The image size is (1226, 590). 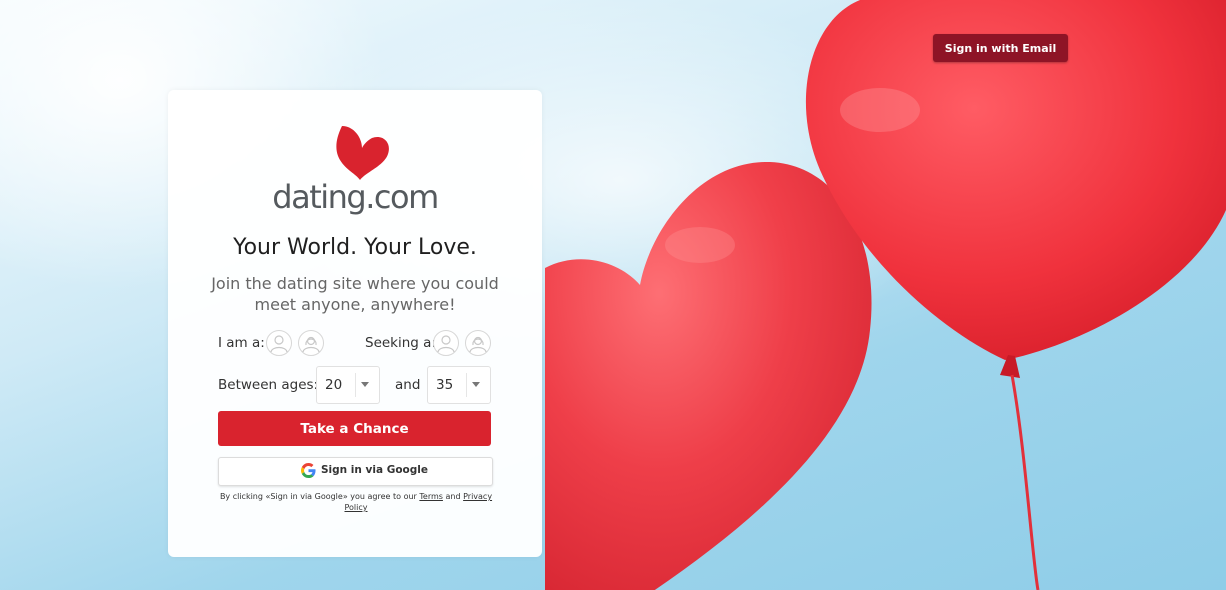 I want to click on seeking-female-option, so click(x=478, y=343).